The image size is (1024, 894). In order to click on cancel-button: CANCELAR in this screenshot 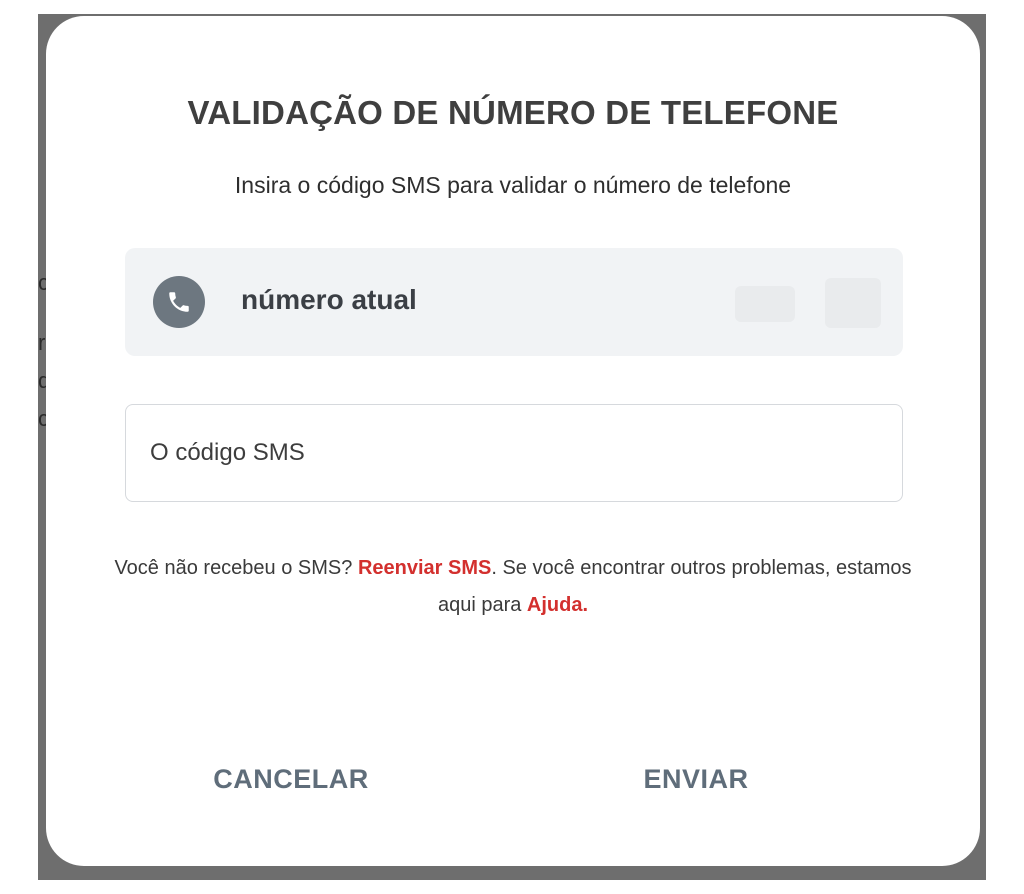, I will do `click(291, 779)`.